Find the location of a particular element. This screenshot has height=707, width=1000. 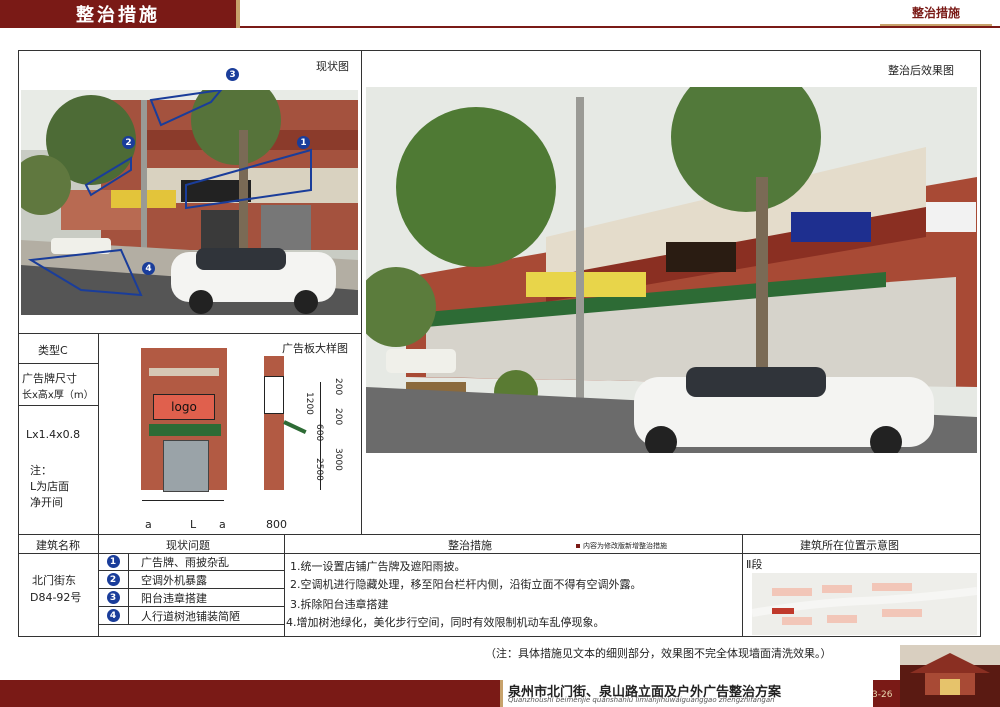

list-item: 2 空调外机暴露 is located at coordinates (191, 580).